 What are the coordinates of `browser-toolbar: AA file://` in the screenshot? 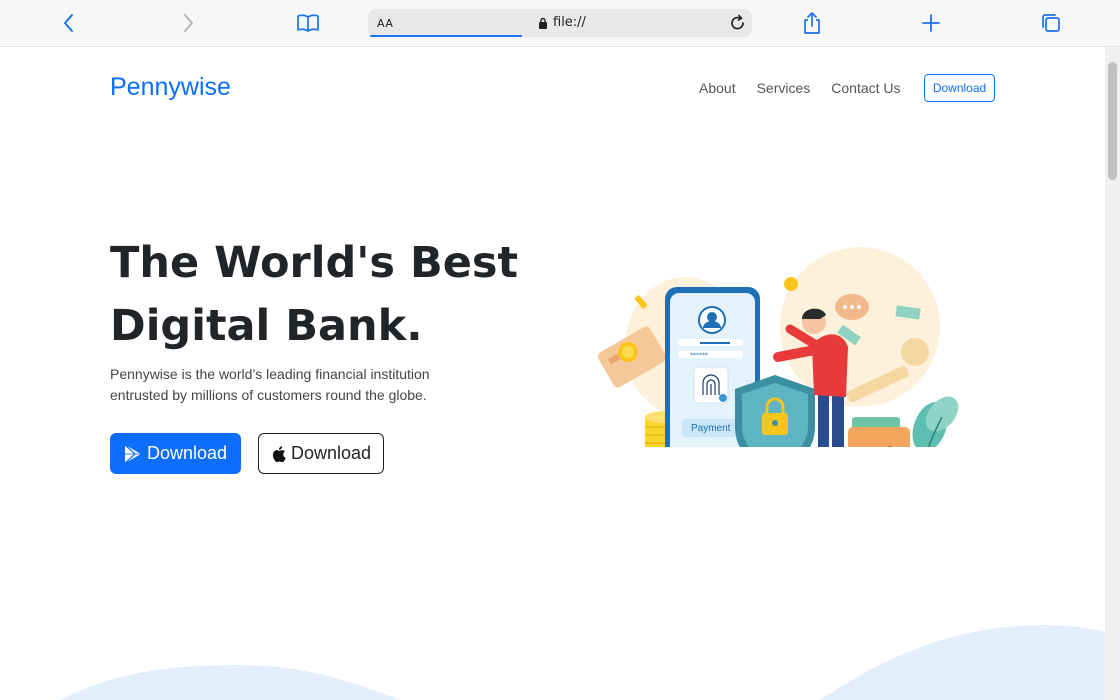 It's located at (560, 23).